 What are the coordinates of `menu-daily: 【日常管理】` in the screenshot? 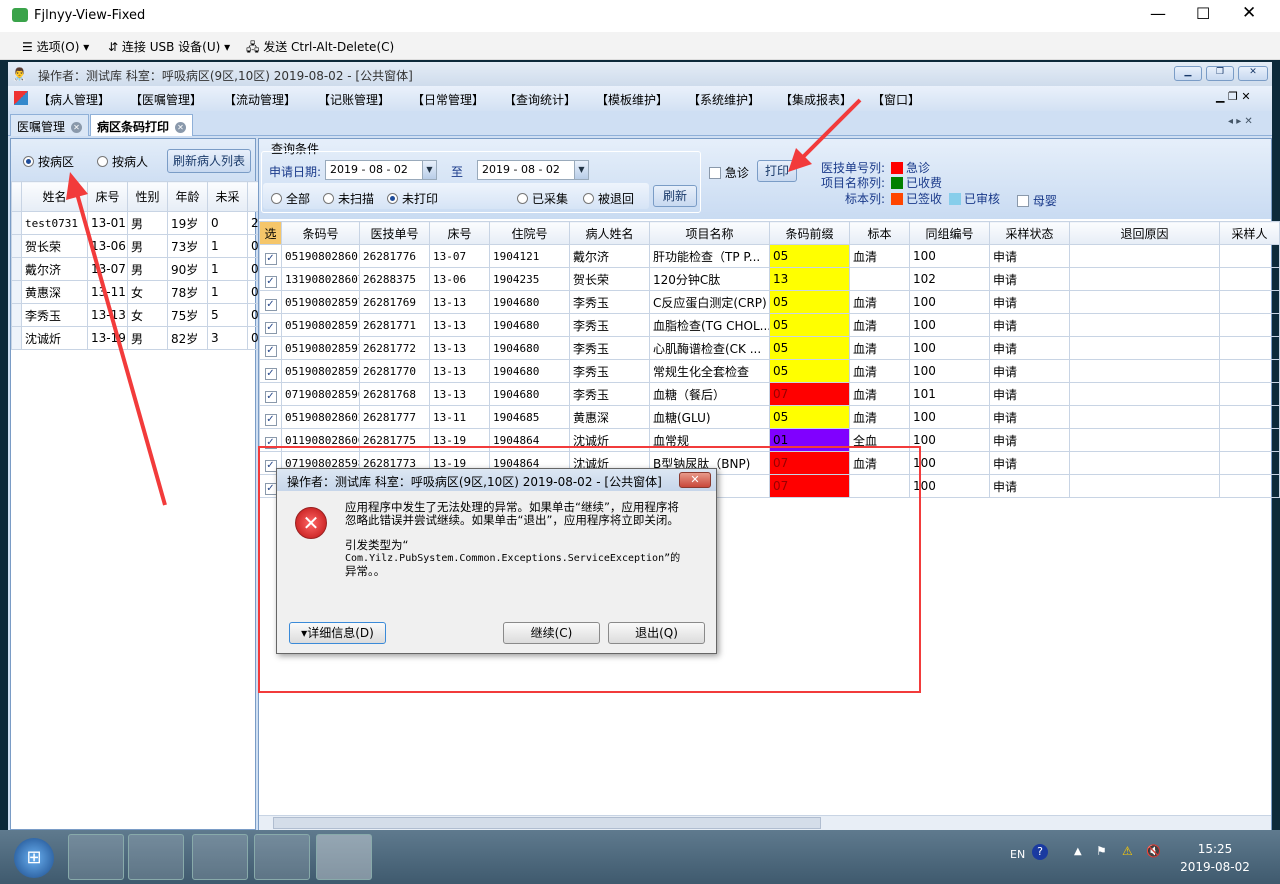 It's located at (448, 99).